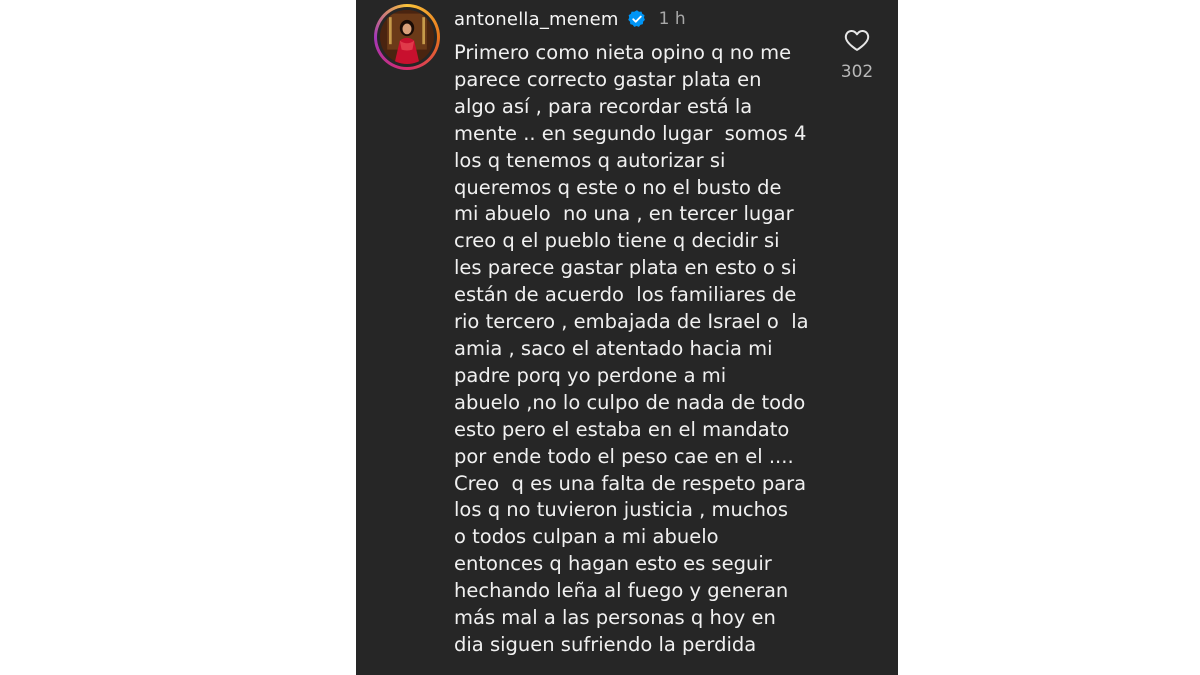 The width and height of the screenshot is (1200, 675). I want to click on comment-line: los q no tuvieron justicia , muchos, so click(621, 510).